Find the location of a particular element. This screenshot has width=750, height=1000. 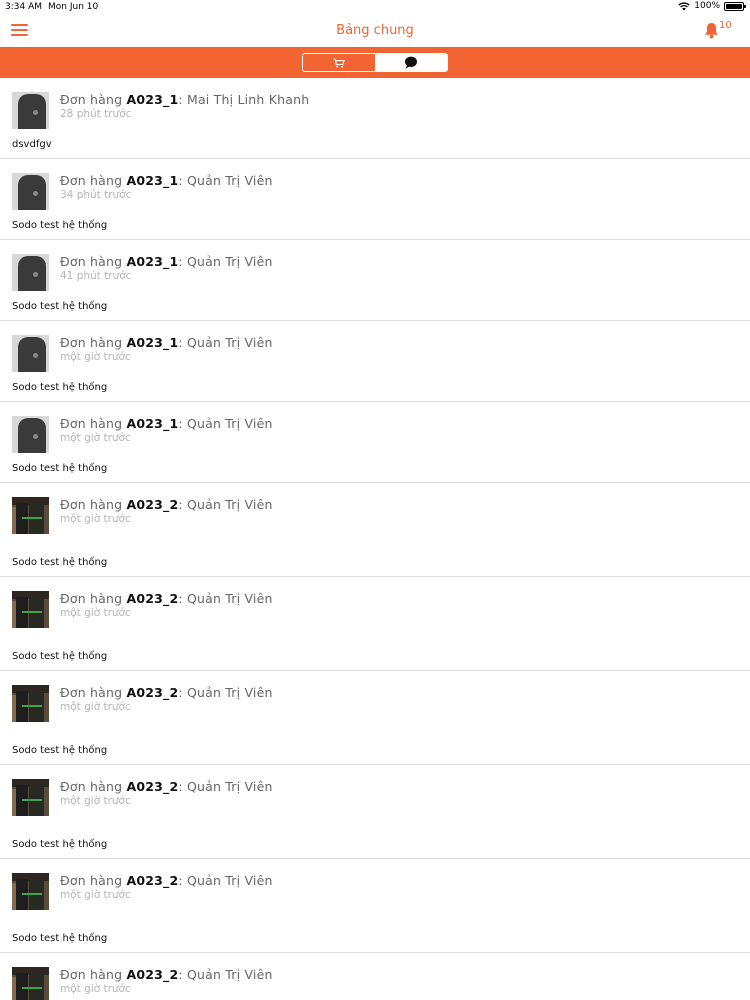

segment-bar is located at coordinates (375, 62).